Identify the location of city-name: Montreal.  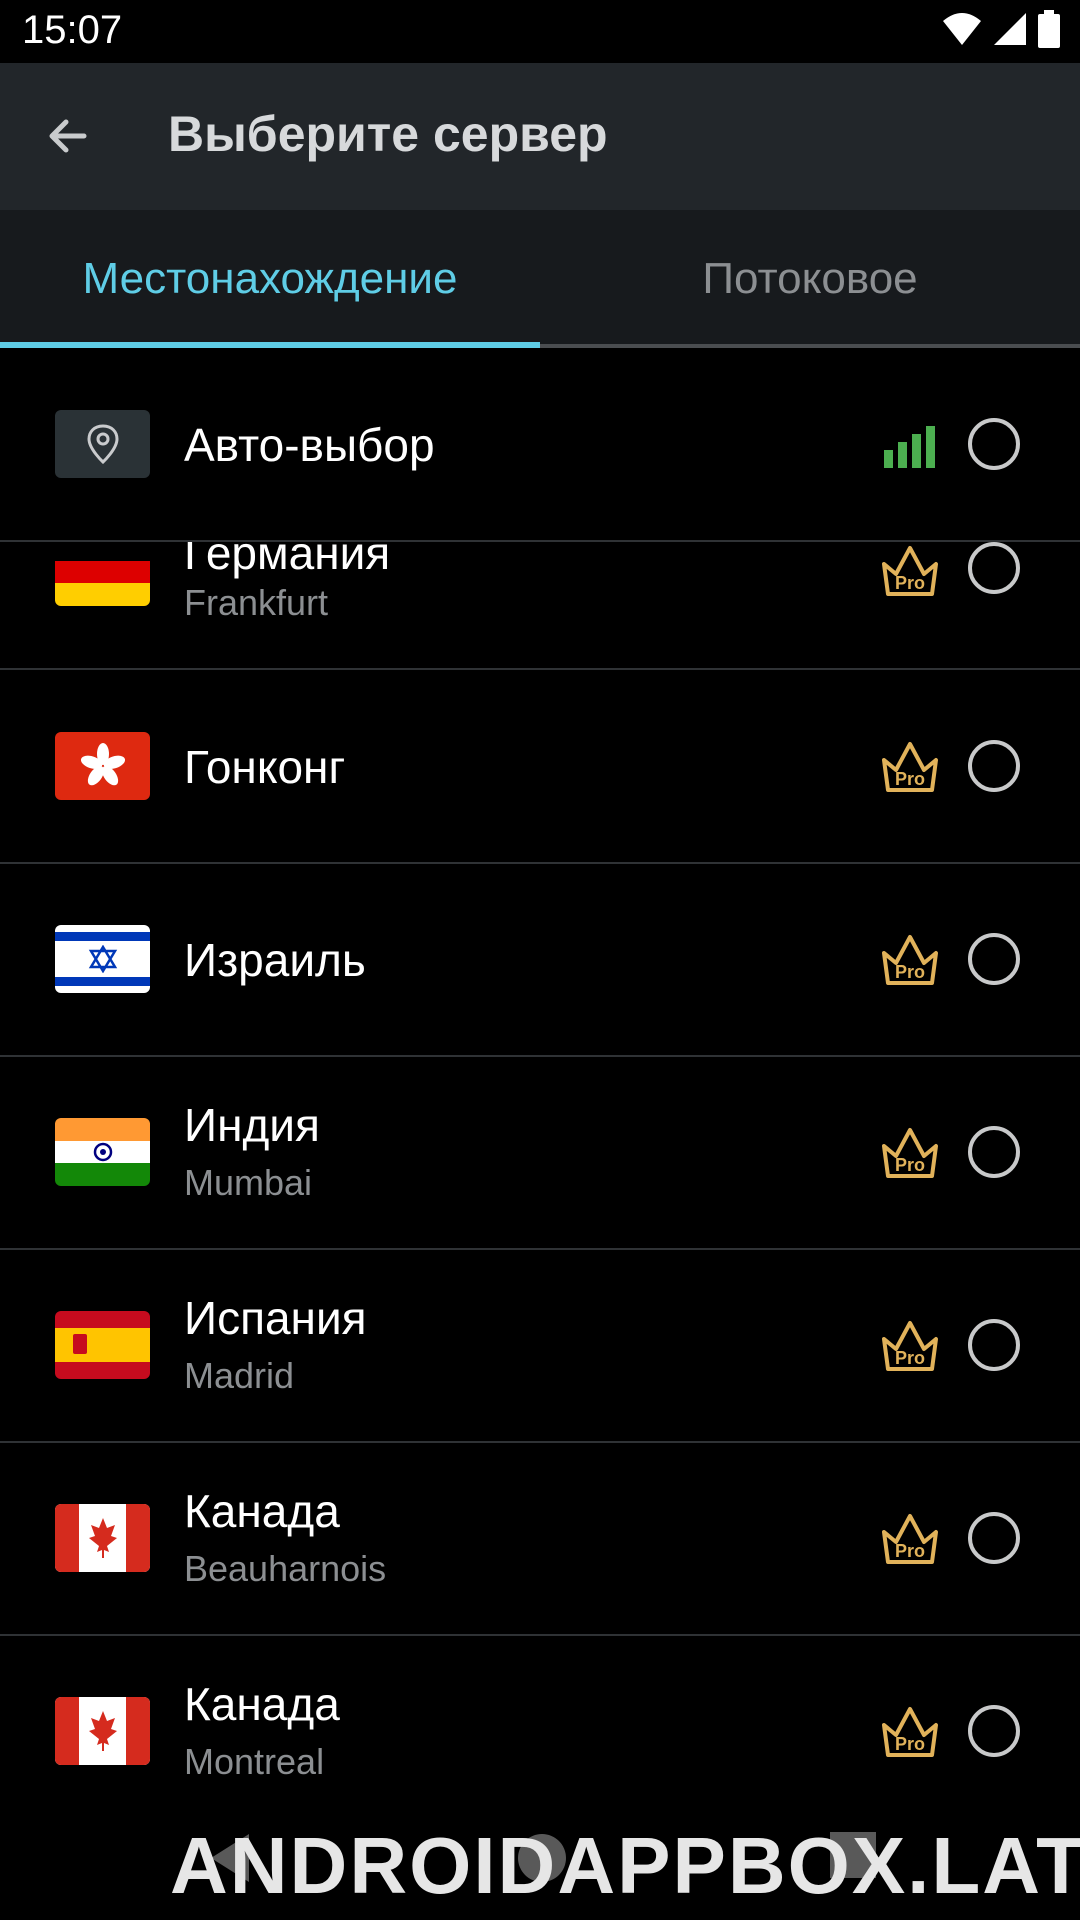
(254, 1761).